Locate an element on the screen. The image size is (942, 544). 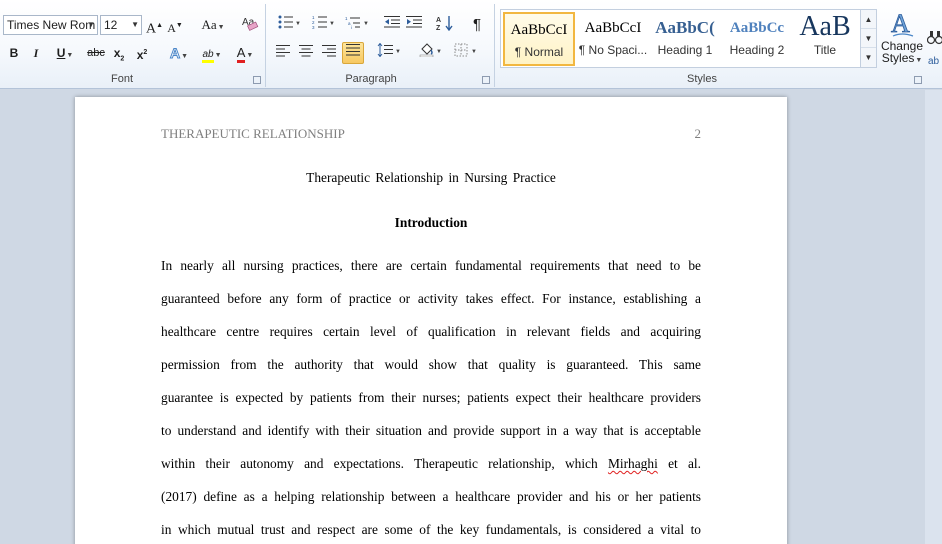
underline-button: U▼ is located at coordinates (65, 53).